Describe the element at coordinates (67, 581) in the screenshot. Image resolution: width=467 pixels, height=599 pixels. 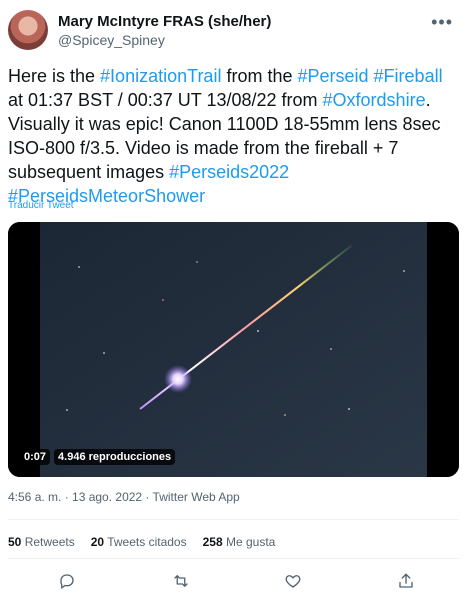
I see `reply-icon` at that location.